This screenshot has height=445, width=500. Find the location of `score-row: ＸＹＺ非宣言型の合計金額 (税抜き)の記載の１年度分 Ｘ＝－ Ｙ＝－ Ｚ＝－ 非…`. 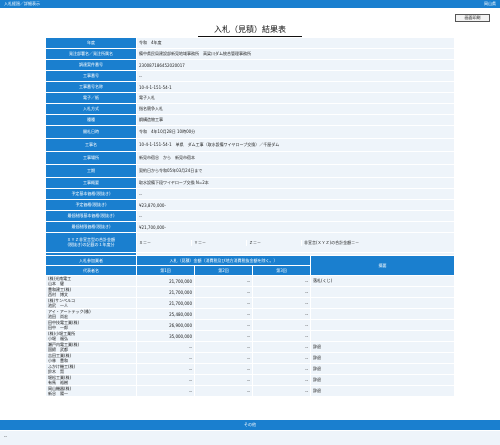

score-row: ＸＹＺ非宣言型の合計金額 (税抜き)の記載の１年度分 Ｘ＝－ Ｙ＝－ Ｚ＝－ 非… is located at coordinates (250, 242).